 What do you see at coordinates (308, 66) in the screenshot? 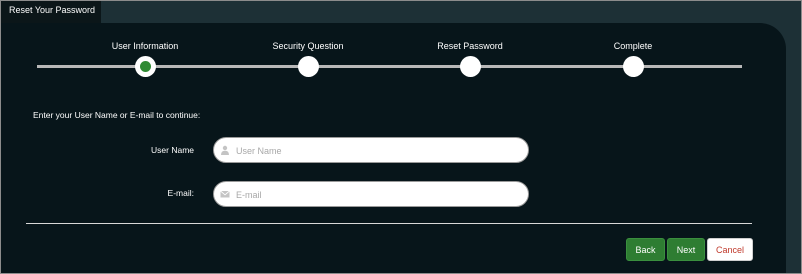
I see `step-dot-security-question` at bounding box center [308, 66].